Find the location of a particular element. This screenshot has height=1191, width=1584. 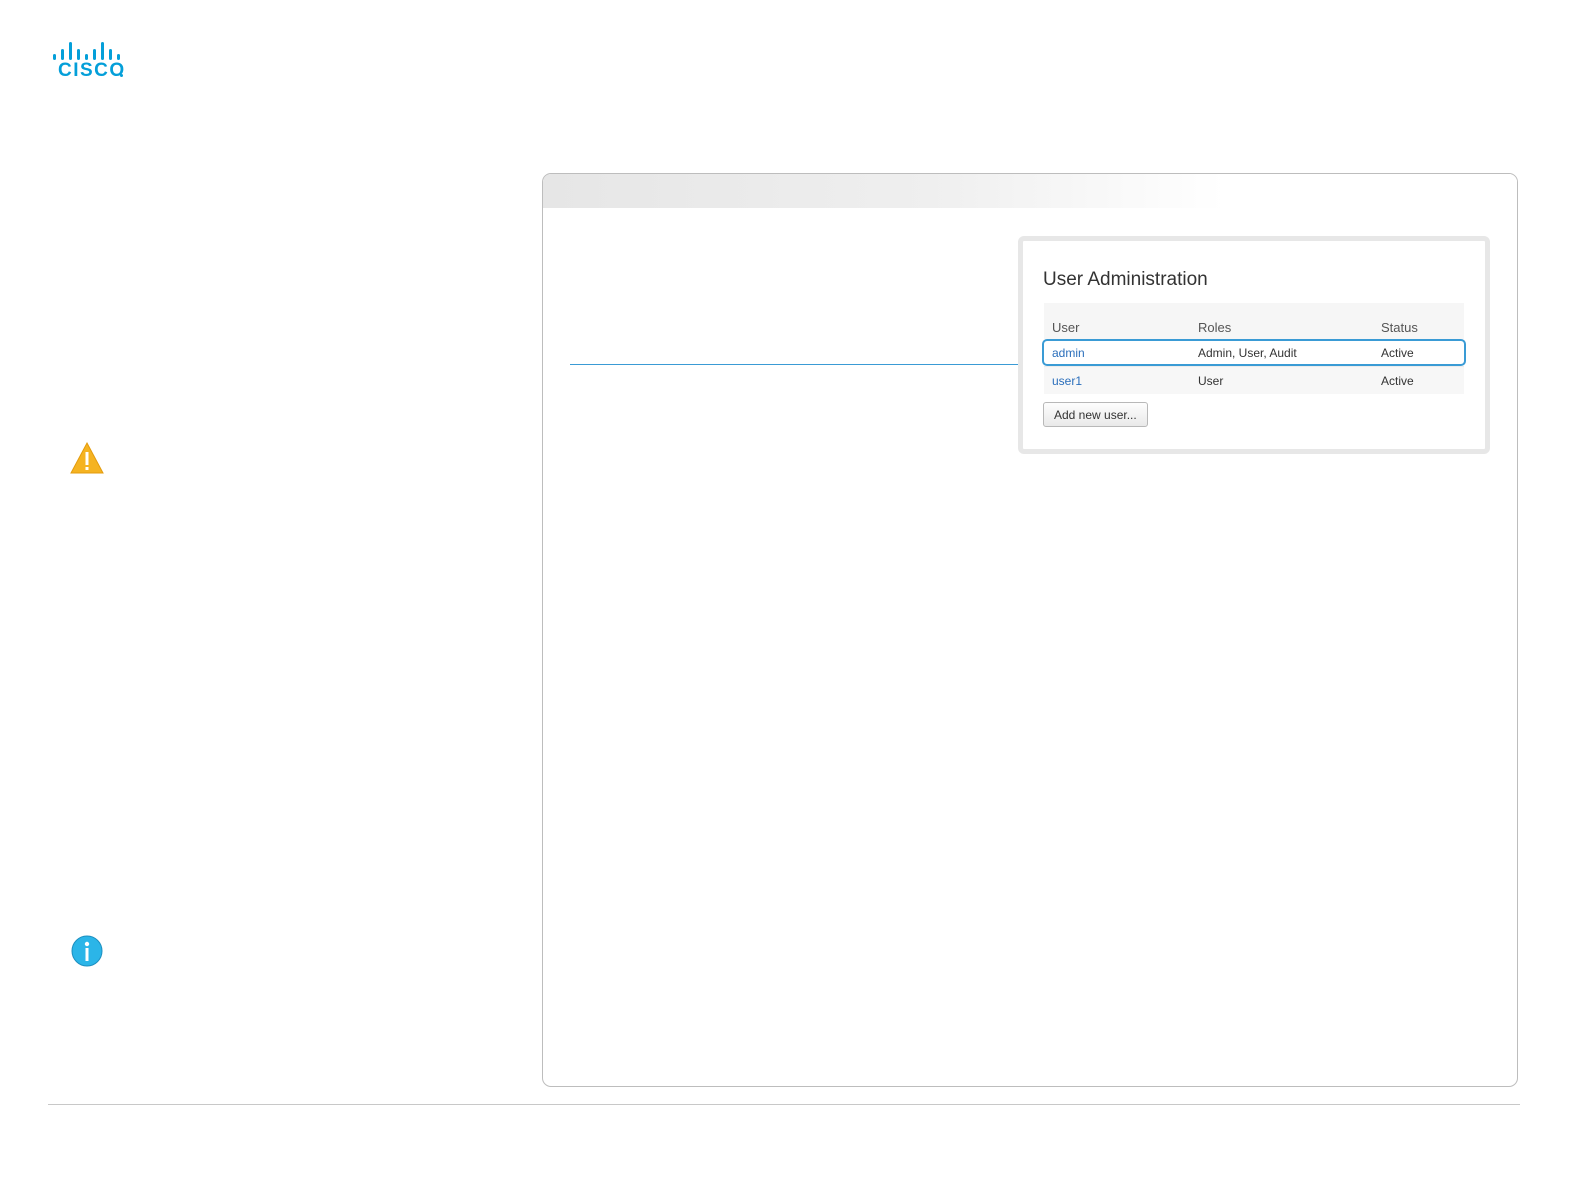

column-header-status: Status is located at coordinates (1399, 327).